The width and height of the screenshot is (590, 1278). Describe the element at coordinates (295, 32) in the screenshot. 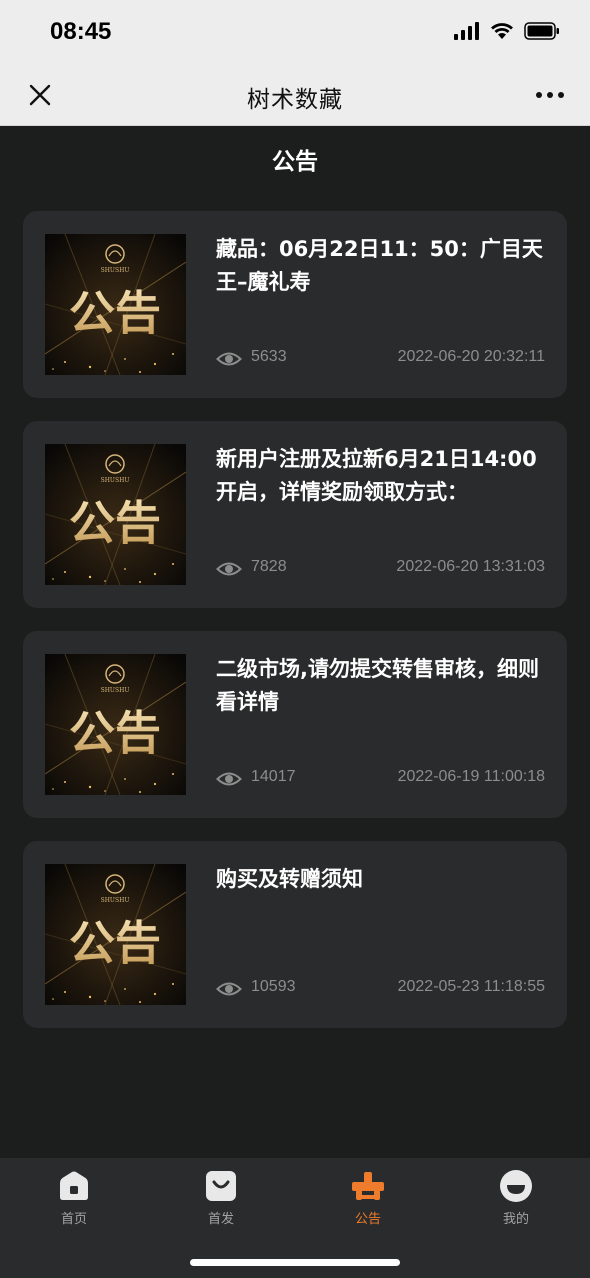

I see `status-bar: 08:45` at that location.